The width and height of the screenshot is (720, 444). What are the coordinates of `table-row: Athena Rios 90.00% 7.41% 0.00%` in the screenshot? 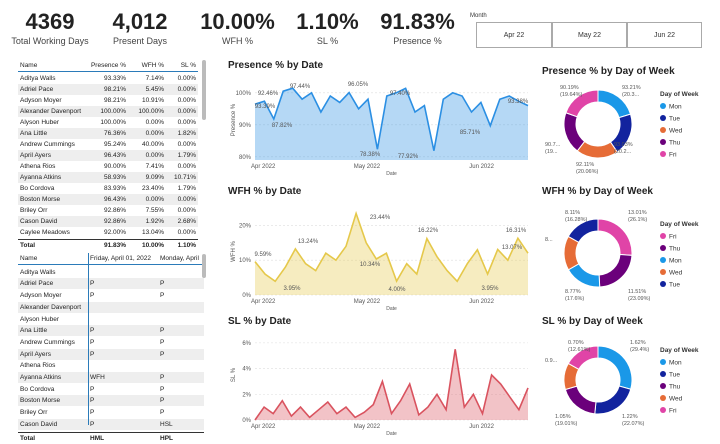 It's located at (108, 166).